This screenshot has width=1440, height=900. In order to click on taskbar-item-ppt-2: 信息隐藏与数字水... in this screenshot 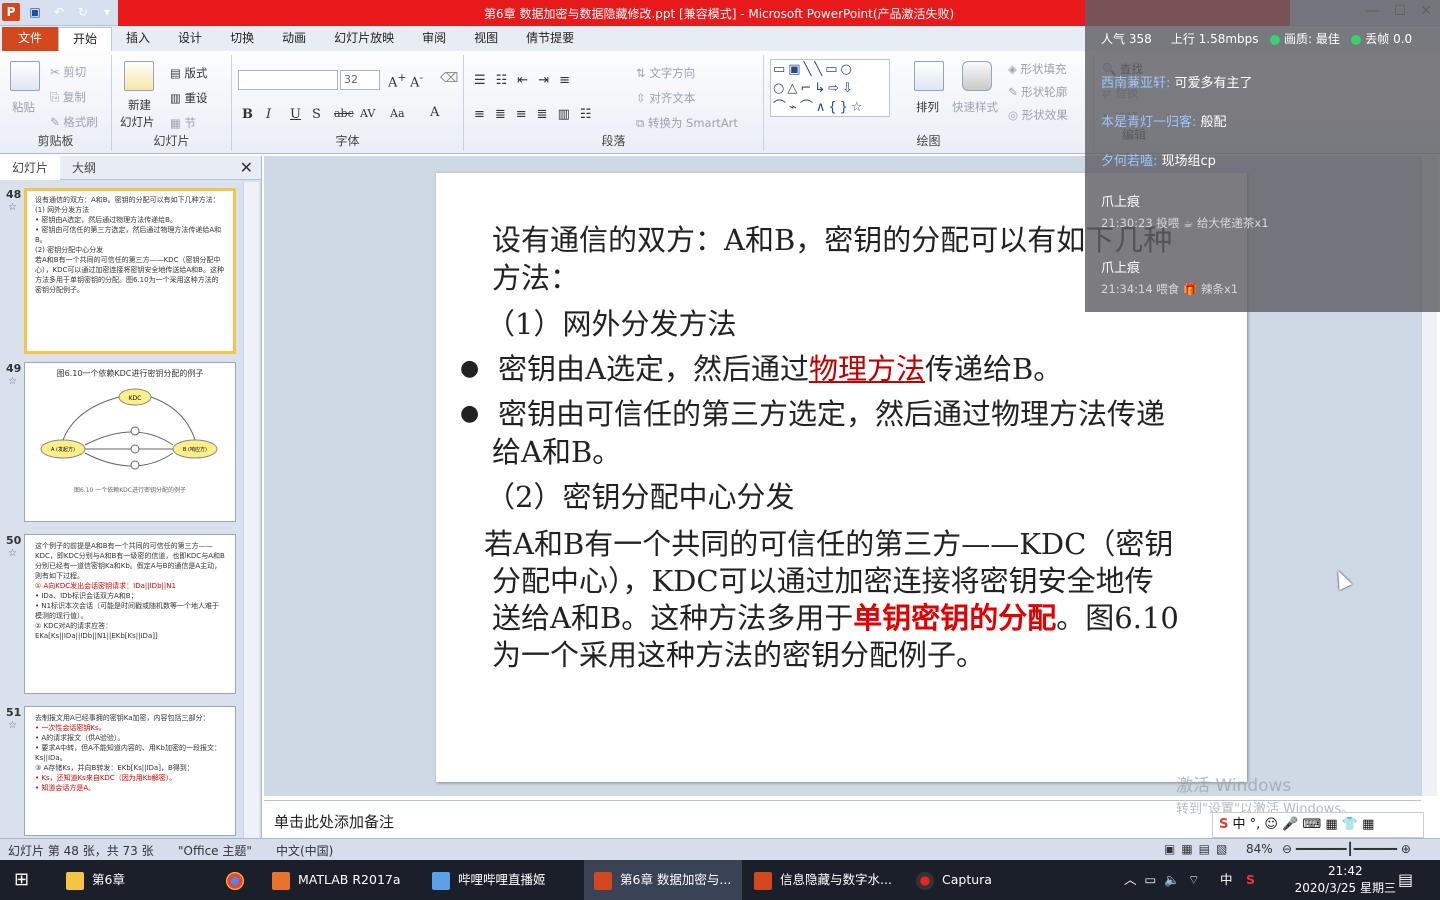, I will do `click(823, 880)`.